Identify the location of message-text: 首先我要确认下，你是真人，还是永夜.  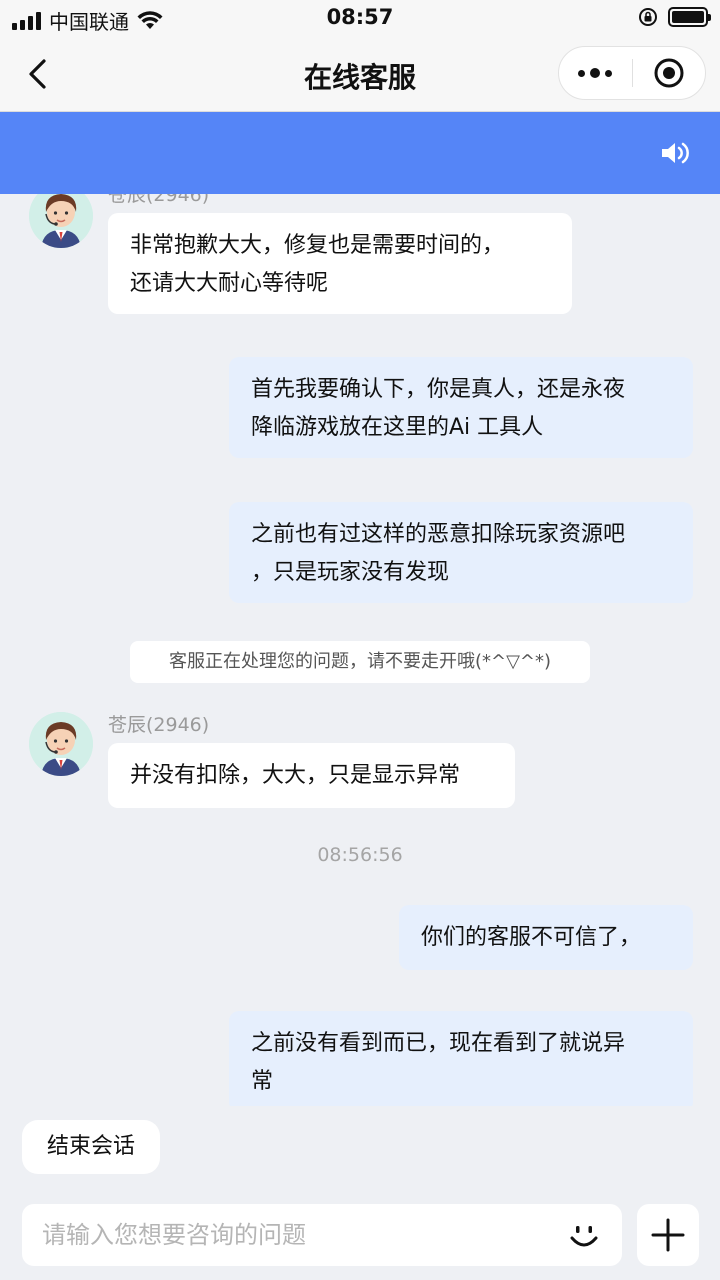
(438, 389).